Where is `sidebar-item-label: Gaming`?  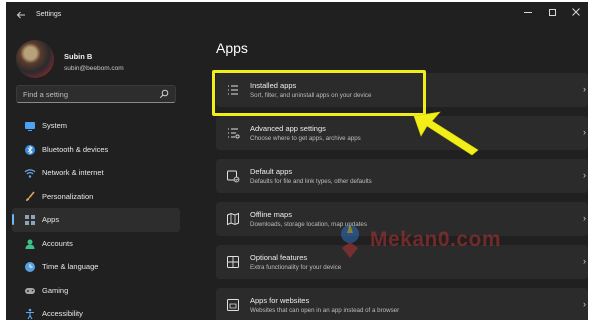 sidebar-item-label: Gaming is located at coordinates (55, 290).